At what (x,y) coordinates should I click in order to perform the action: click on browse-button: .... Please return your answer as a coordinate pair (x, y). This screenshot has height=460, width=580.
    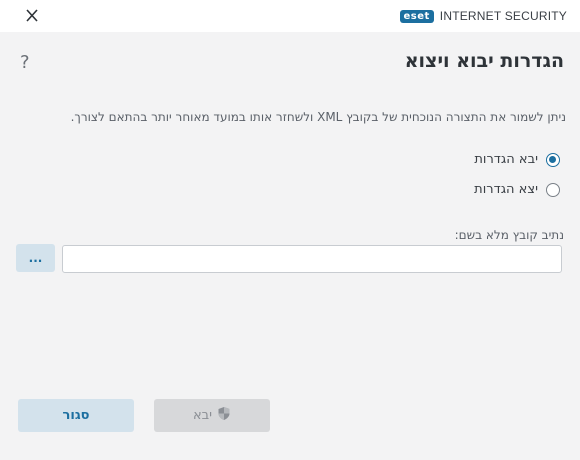
    Looking at the image, I should click on (35, 258).